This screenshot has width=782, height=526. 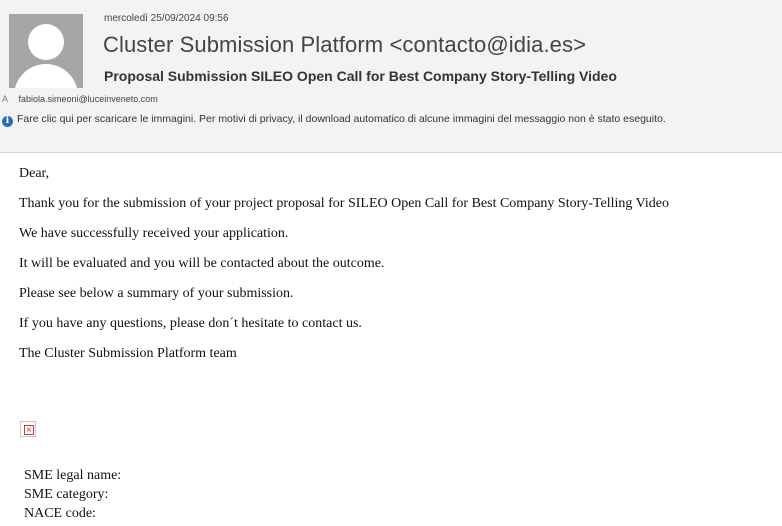 I want to click on broken-image-icon: ×, so click(x=29, y=430).